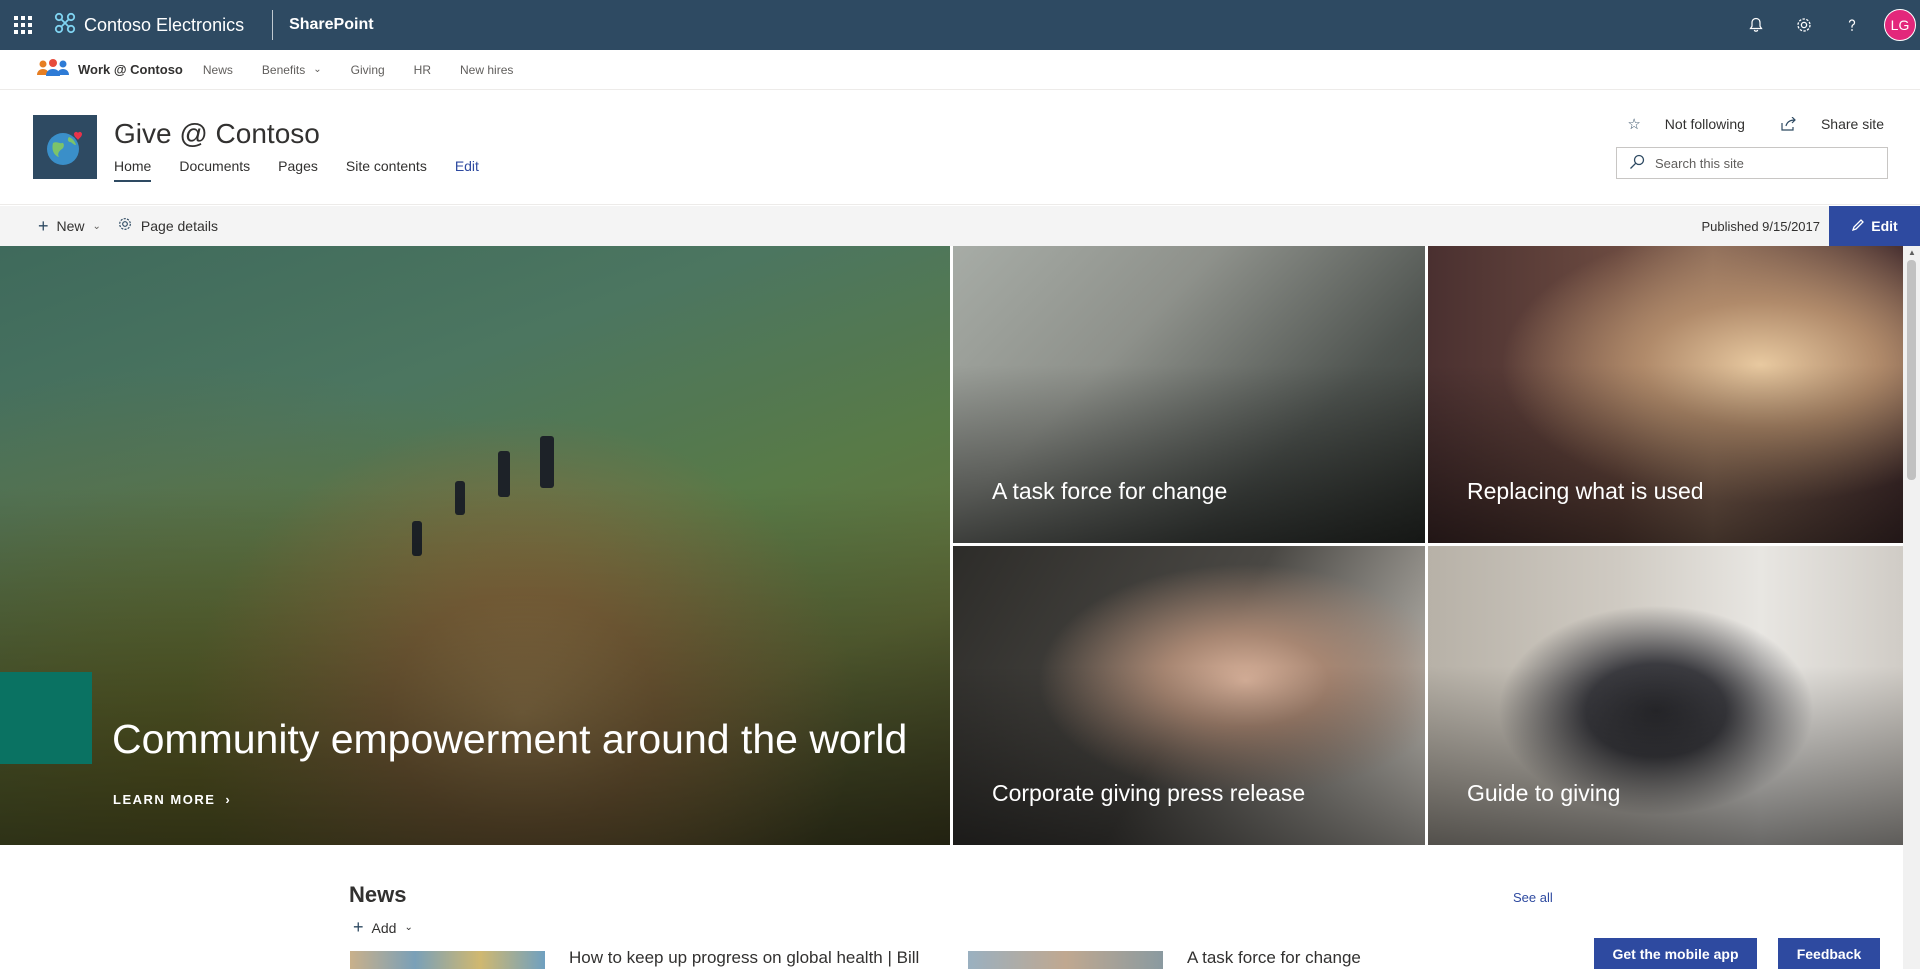 This screenshot has width=1920, height=969. I want to click on hub-link-label: Giving, so click(367, 69).